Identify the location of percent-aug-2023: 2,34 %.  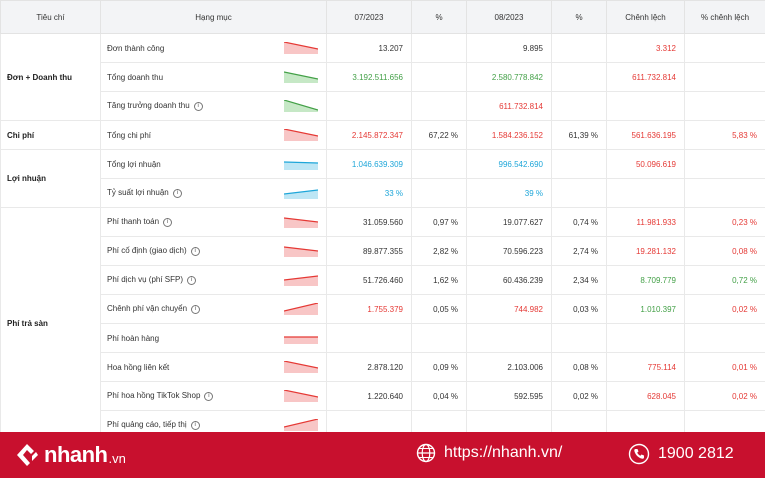
(579, 280).